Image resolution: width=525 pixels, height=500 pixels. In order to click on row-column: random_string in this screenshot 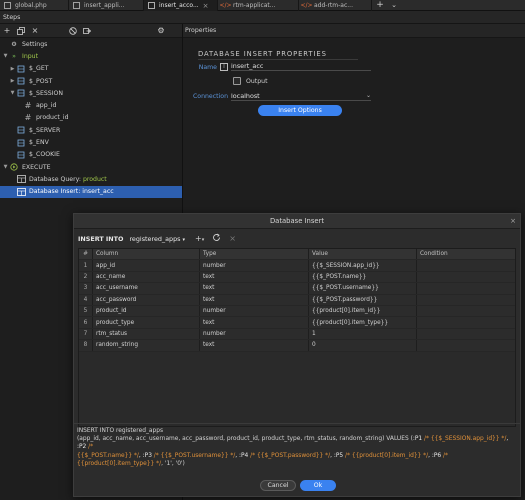, I will do `click(145, 345)`.